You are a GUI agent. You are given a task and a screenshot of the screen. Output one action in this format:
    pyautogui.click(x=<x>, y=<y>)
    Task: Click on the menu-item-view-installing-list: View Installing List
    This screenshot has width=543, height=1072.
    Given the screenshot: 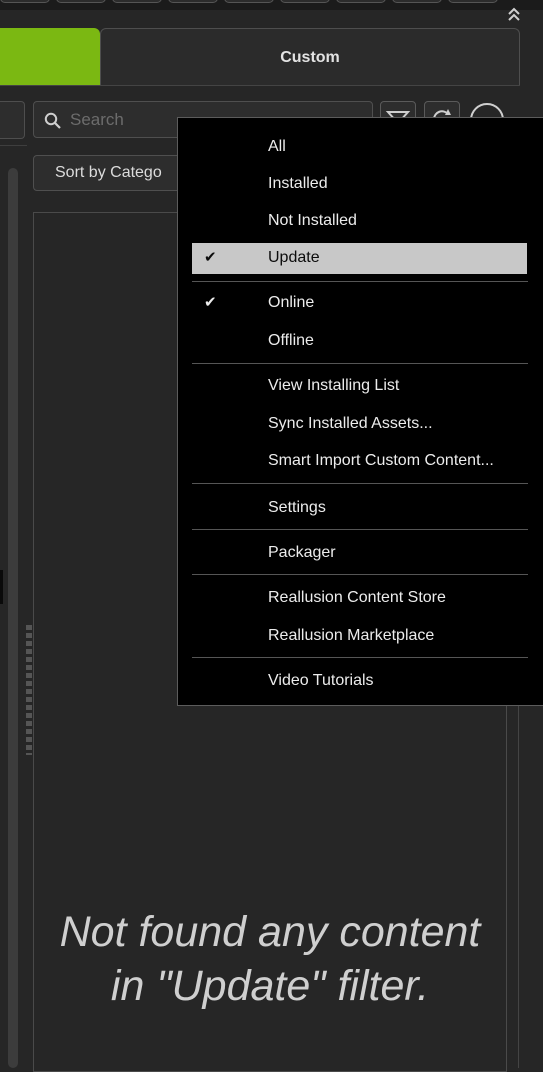 What is the action you would take?
    pyautogui.click(x=359, y=386)
    